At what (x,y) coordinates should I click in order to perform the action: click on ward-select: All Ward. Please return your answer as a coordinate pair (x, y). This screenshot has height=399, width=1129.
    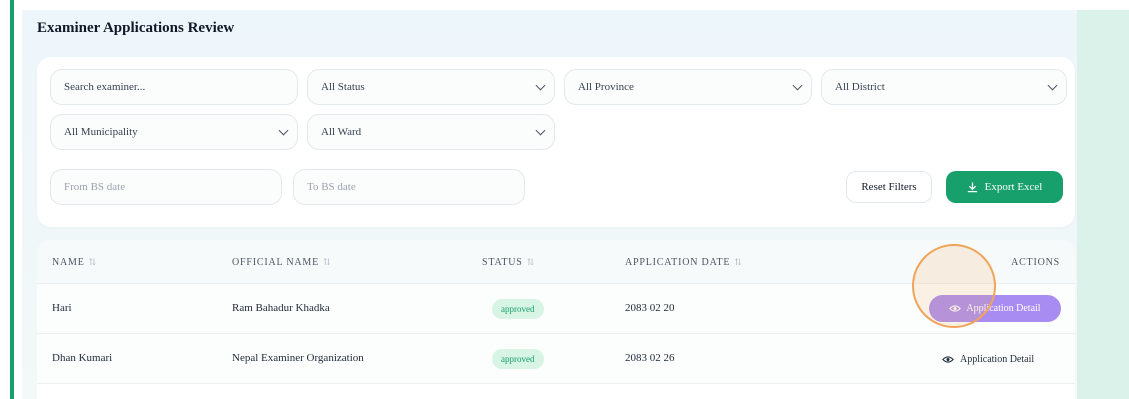
    Looking at the image, I should click on (431, 132).